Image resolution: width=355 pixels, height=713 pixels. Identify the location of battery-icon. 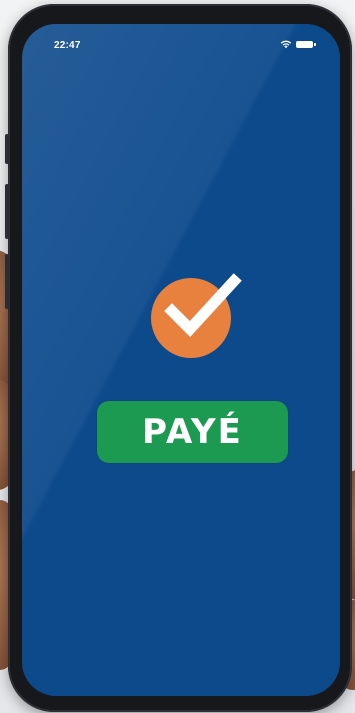
(306, 44).